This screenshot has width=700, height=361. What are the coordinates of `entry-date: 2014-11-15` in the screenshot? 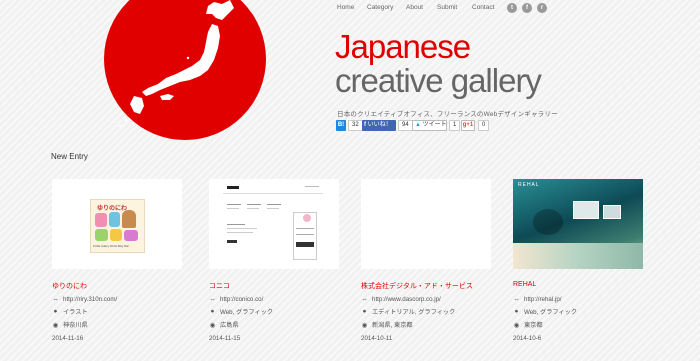 It's located at (225, 338).